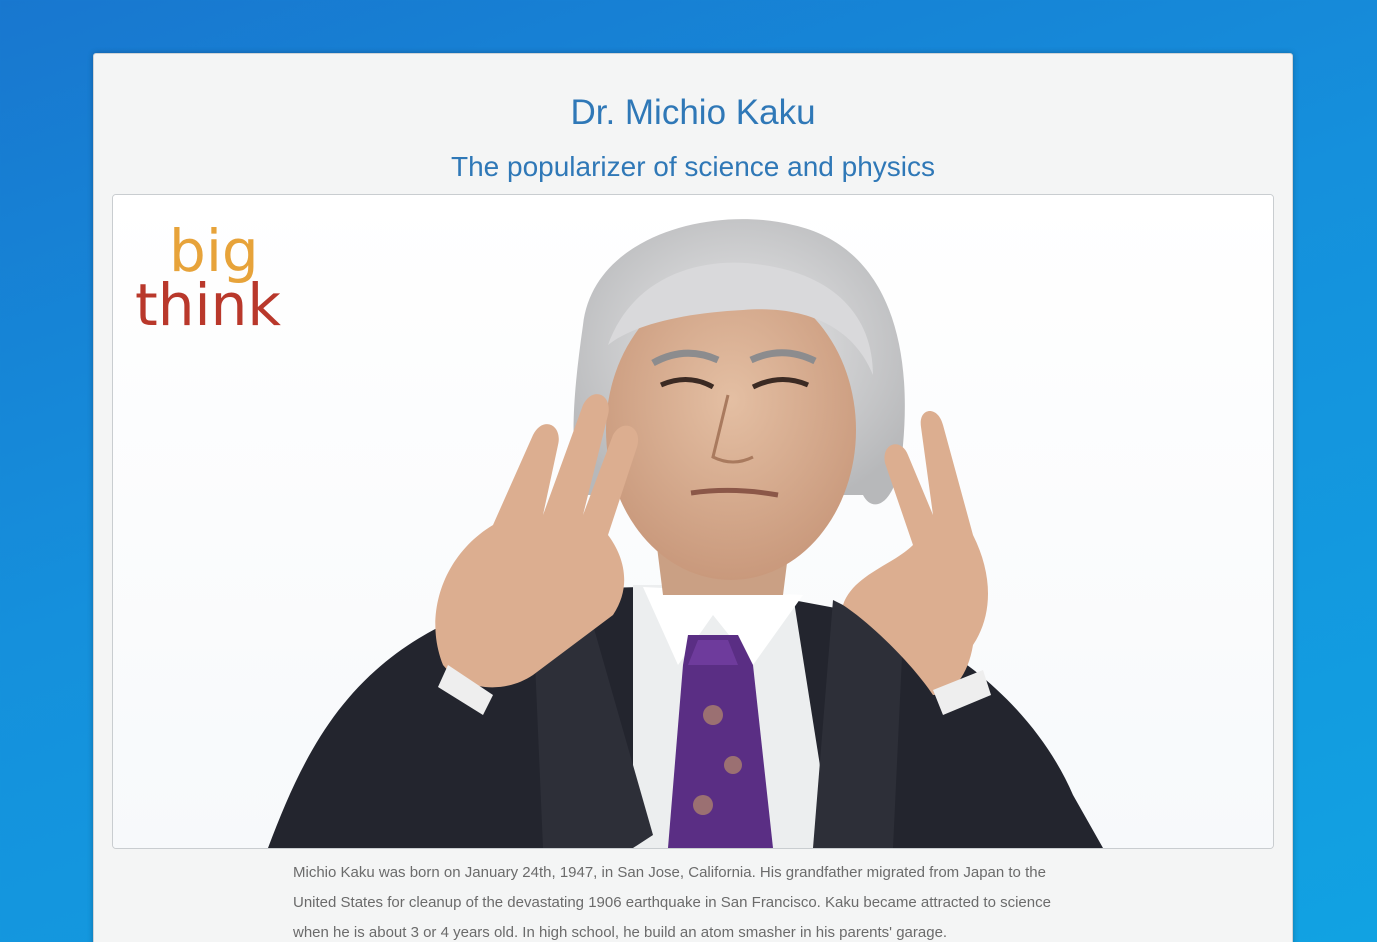 Image resolution: width=1377 pixels, height=942 pixels. I want to click on svg-text: think, so click(208, 305).